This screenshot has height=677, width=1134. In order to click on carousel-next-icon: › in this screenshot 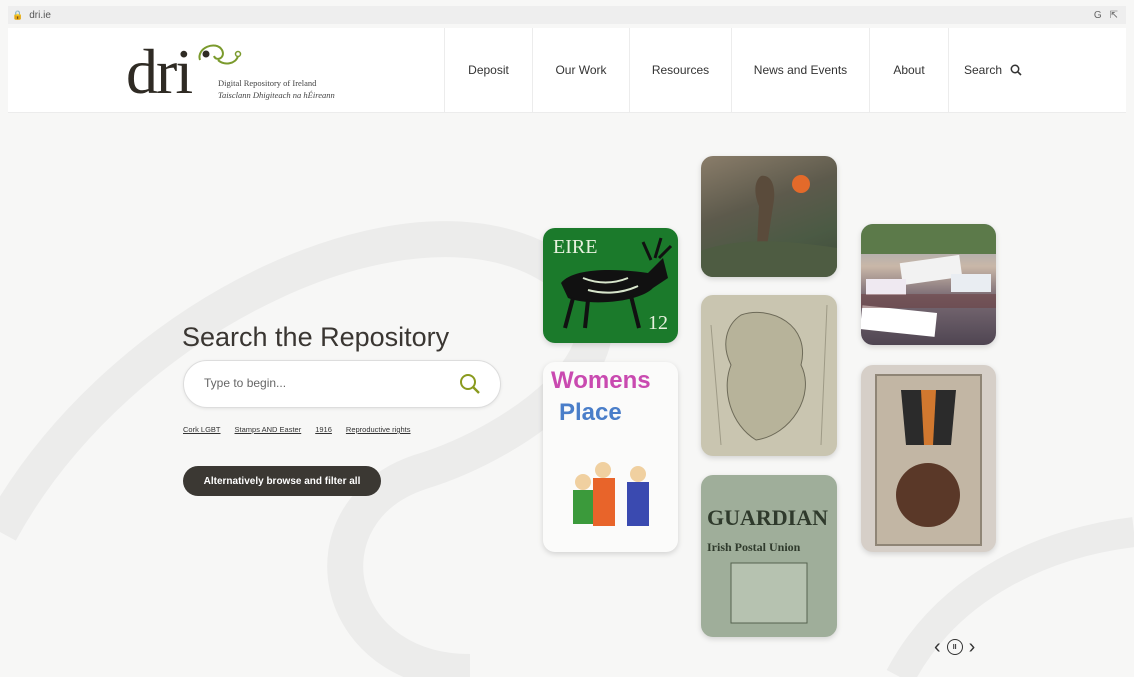, I will do `click(972, 647)`.